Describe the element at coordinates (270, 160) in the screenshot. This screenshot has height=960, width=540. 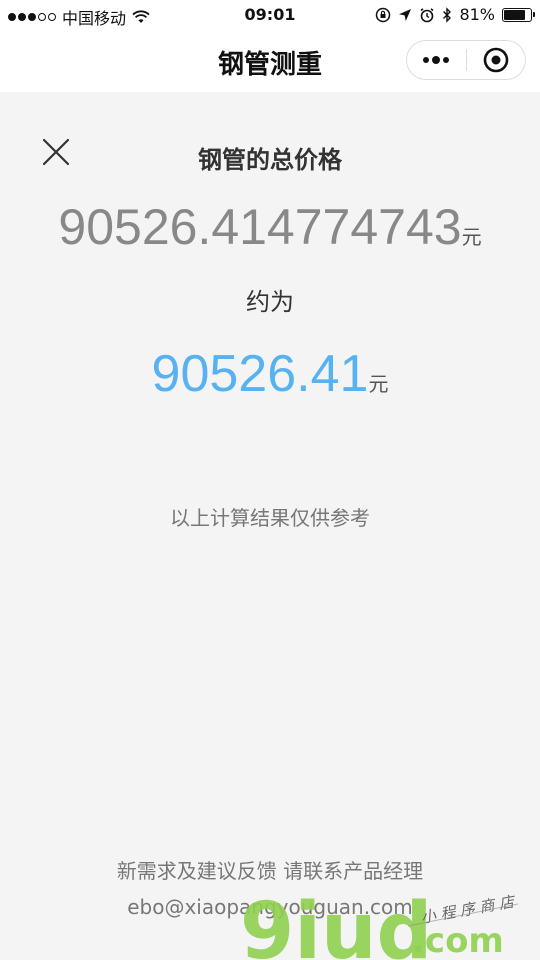
I see `result-title: 钢管的总价格` at that location.